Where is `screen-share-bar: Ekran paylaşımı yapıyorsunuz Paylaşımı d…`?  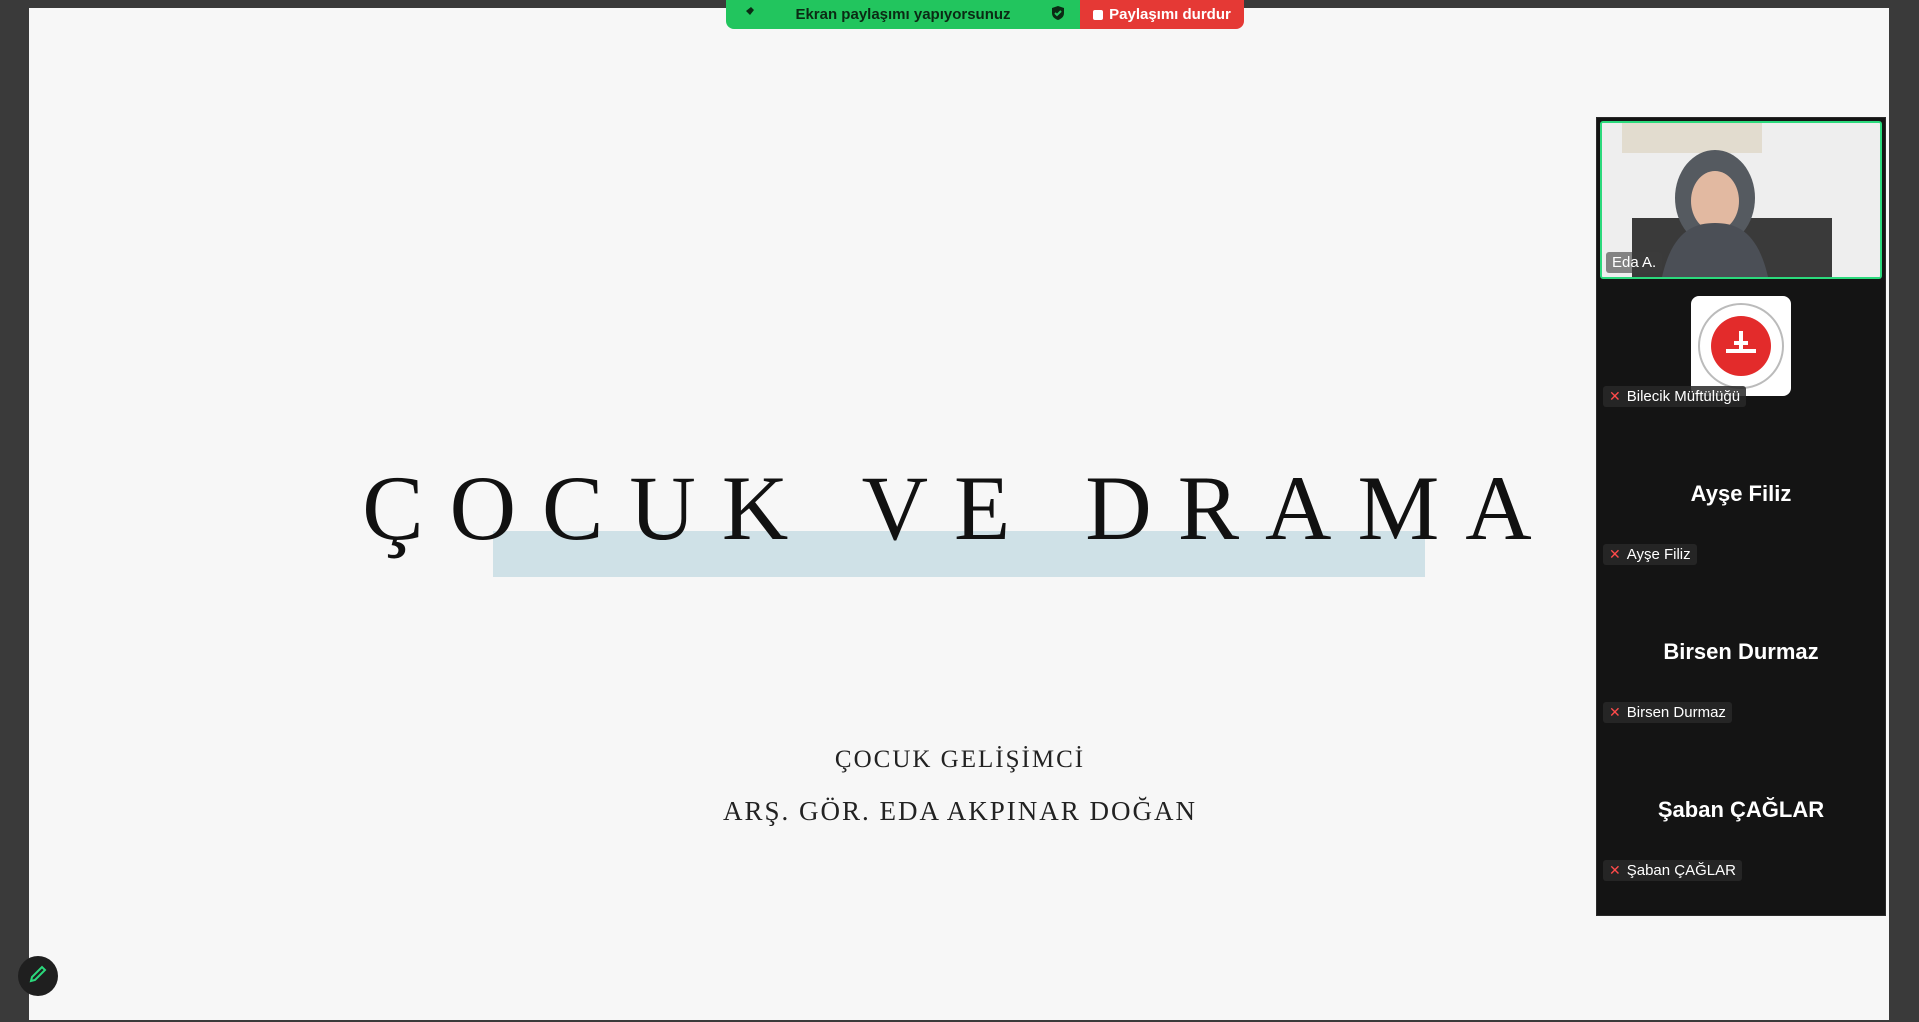
screen-share-bar: Ekran paylaşımı yapıyorsunuz Paylaşımı d… is located at coordinates (985, 14).